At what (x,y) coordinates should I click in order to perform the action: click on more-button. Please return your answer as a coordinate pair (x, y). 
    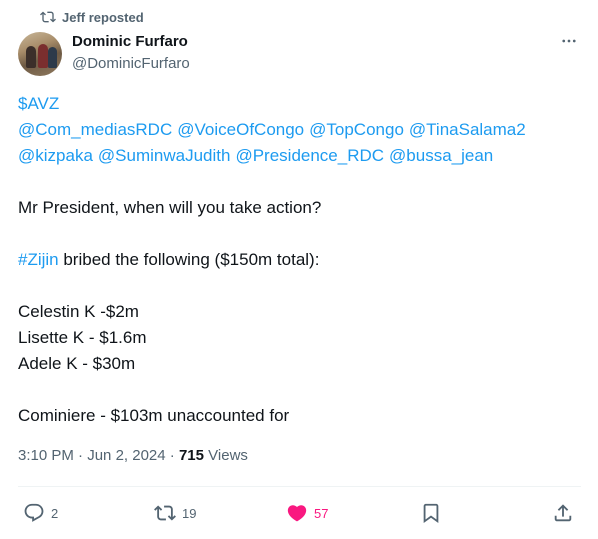
    Looking at the image, I should click on (569, 41).